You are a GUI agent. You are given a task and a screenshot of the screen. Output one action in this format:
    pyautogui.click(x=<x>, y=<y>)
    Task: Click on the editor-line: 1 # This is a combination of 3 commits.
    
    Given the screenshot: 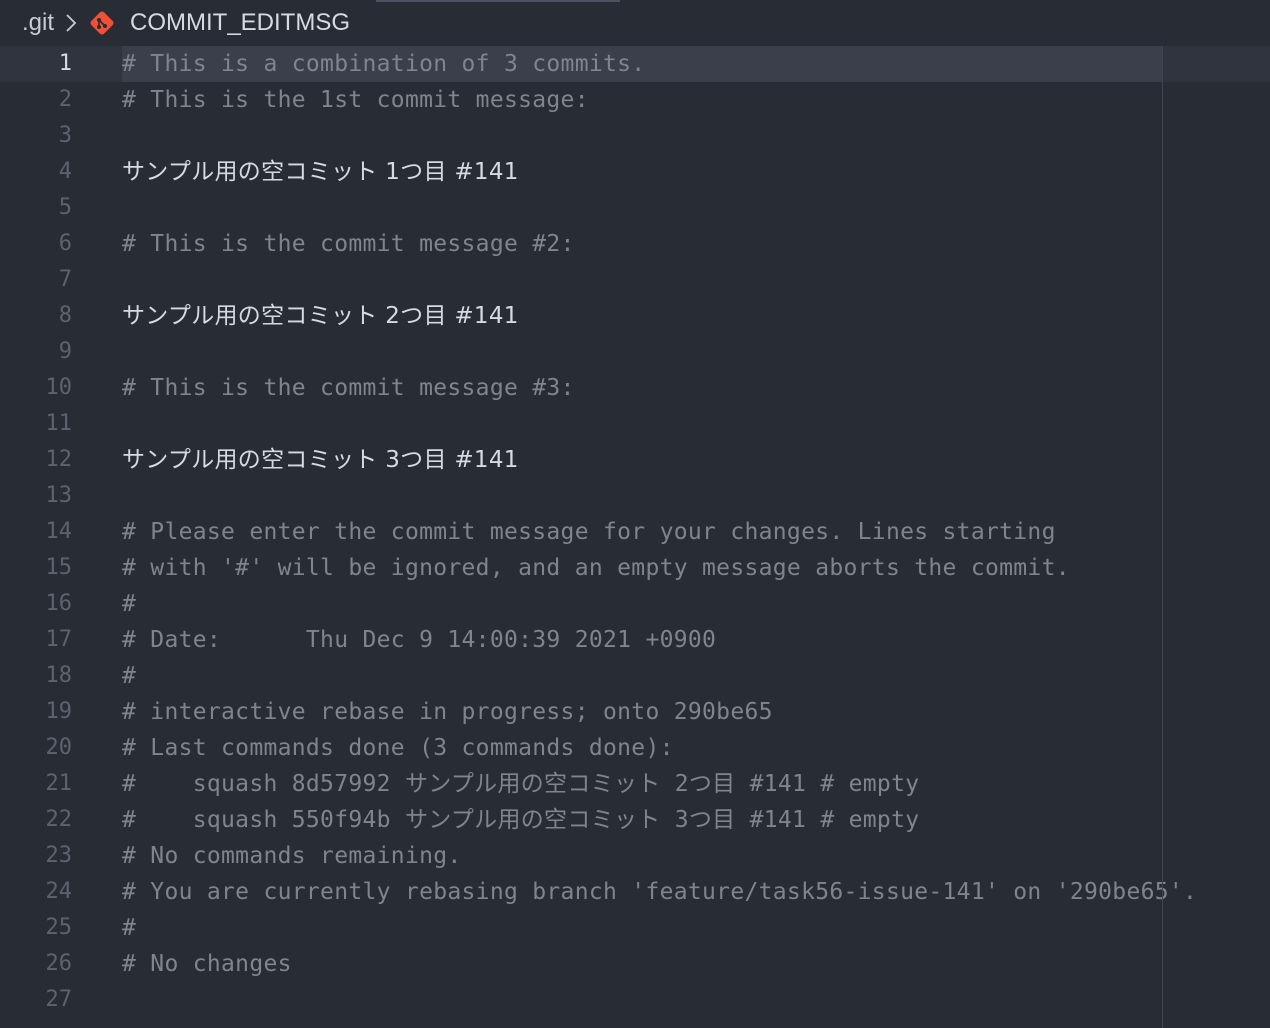 What is the action you would take?
    pyautogui.click(x=635, y=64)
    